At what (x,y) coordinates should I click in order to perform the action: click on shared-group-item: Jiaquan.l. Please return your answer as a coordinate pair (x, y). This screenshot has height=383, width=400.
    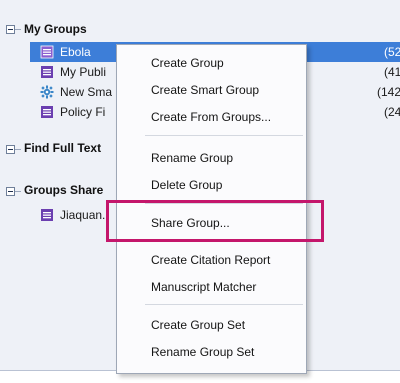
    Looking at the image, I should click on (78, 215).